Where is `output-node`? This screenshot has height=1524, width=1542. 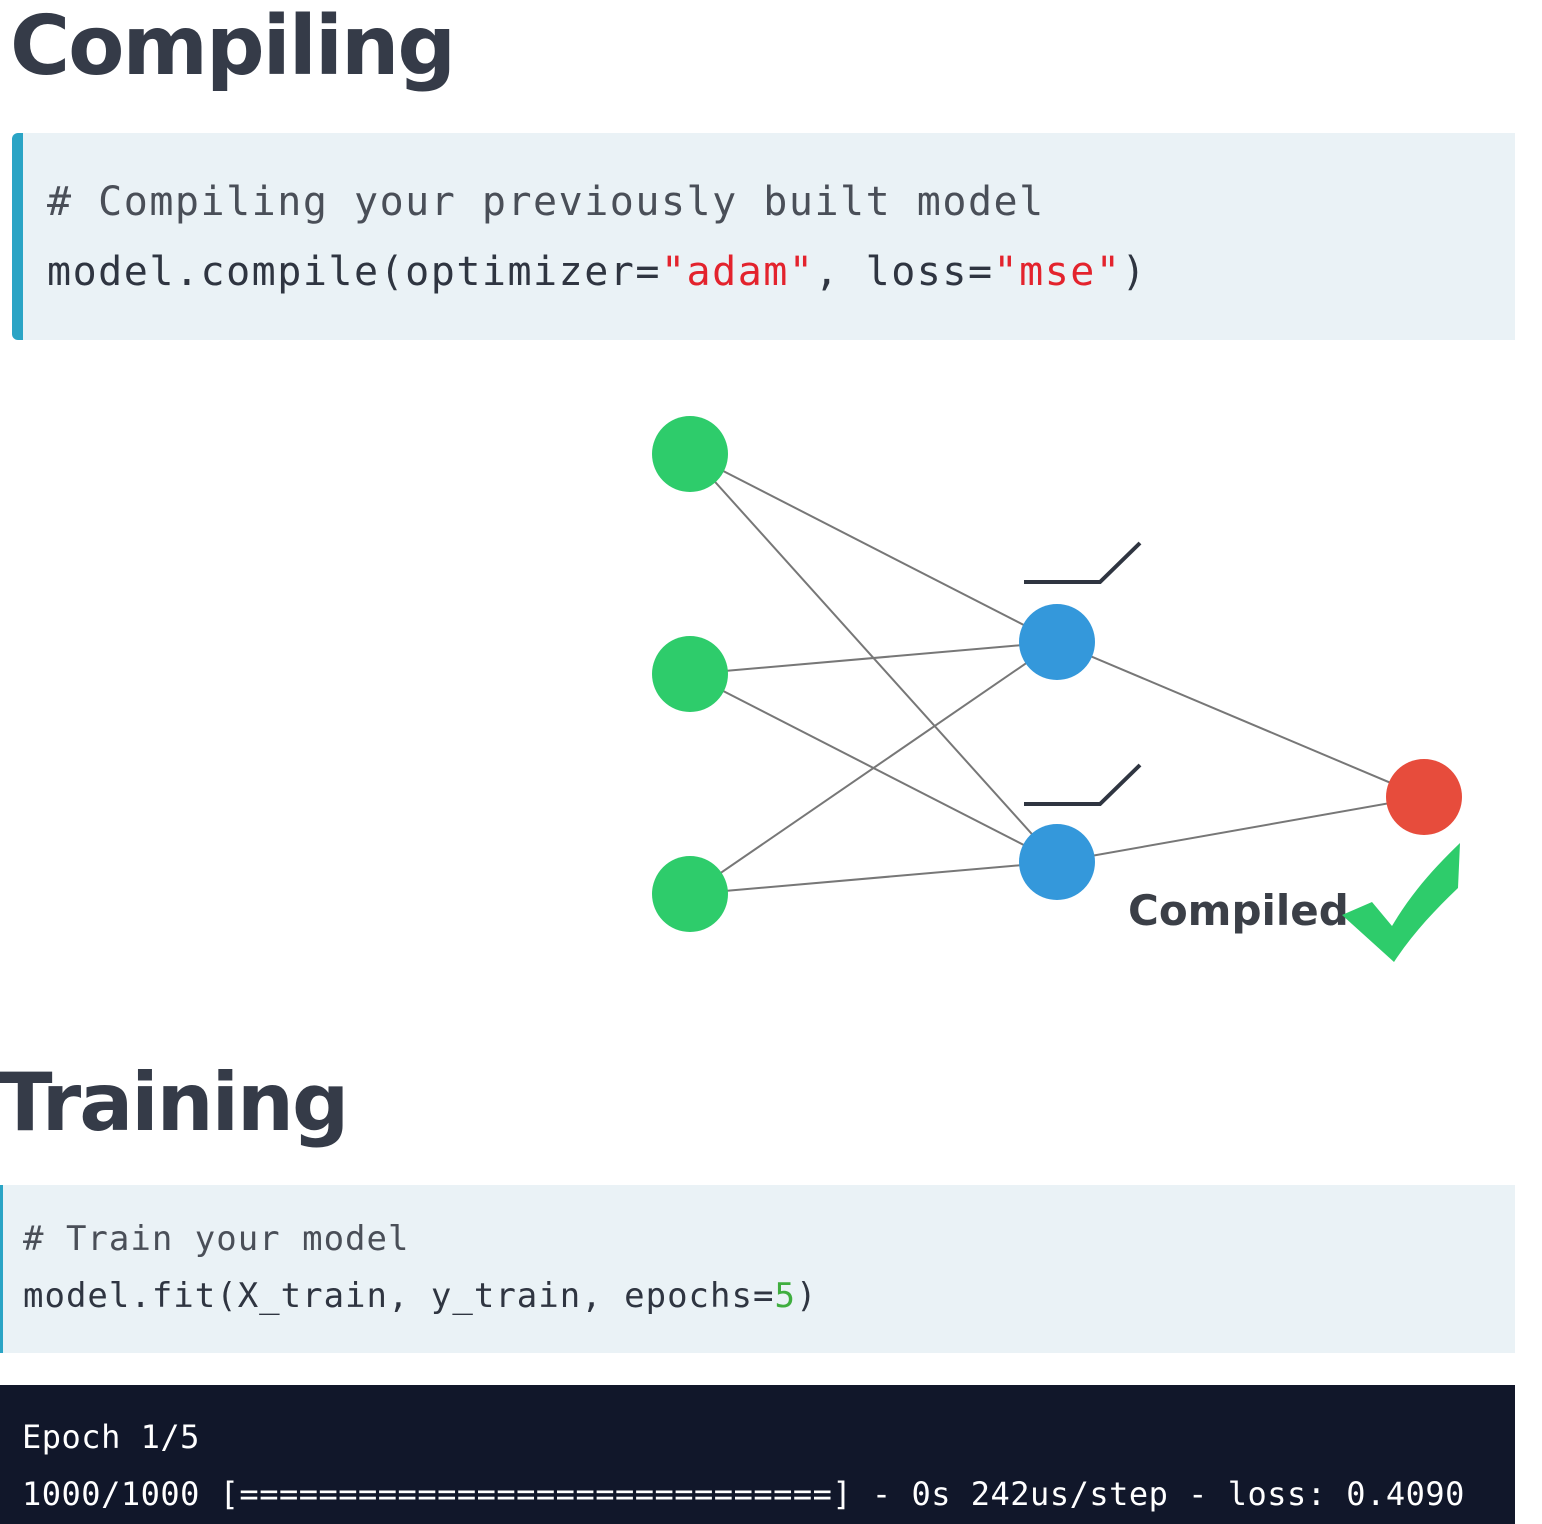 output-node is located at coordinates (1424, 797).